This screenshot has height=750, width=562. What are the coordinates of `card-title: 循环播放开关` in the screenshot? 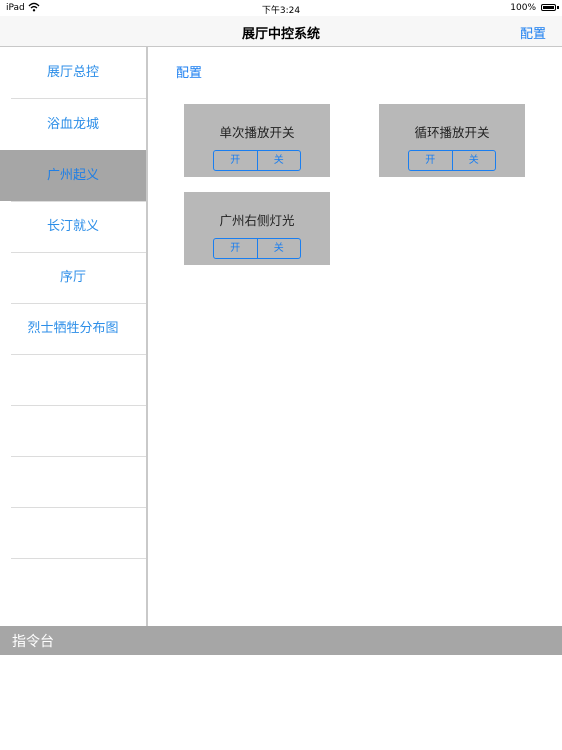 It's located at (452, 132).